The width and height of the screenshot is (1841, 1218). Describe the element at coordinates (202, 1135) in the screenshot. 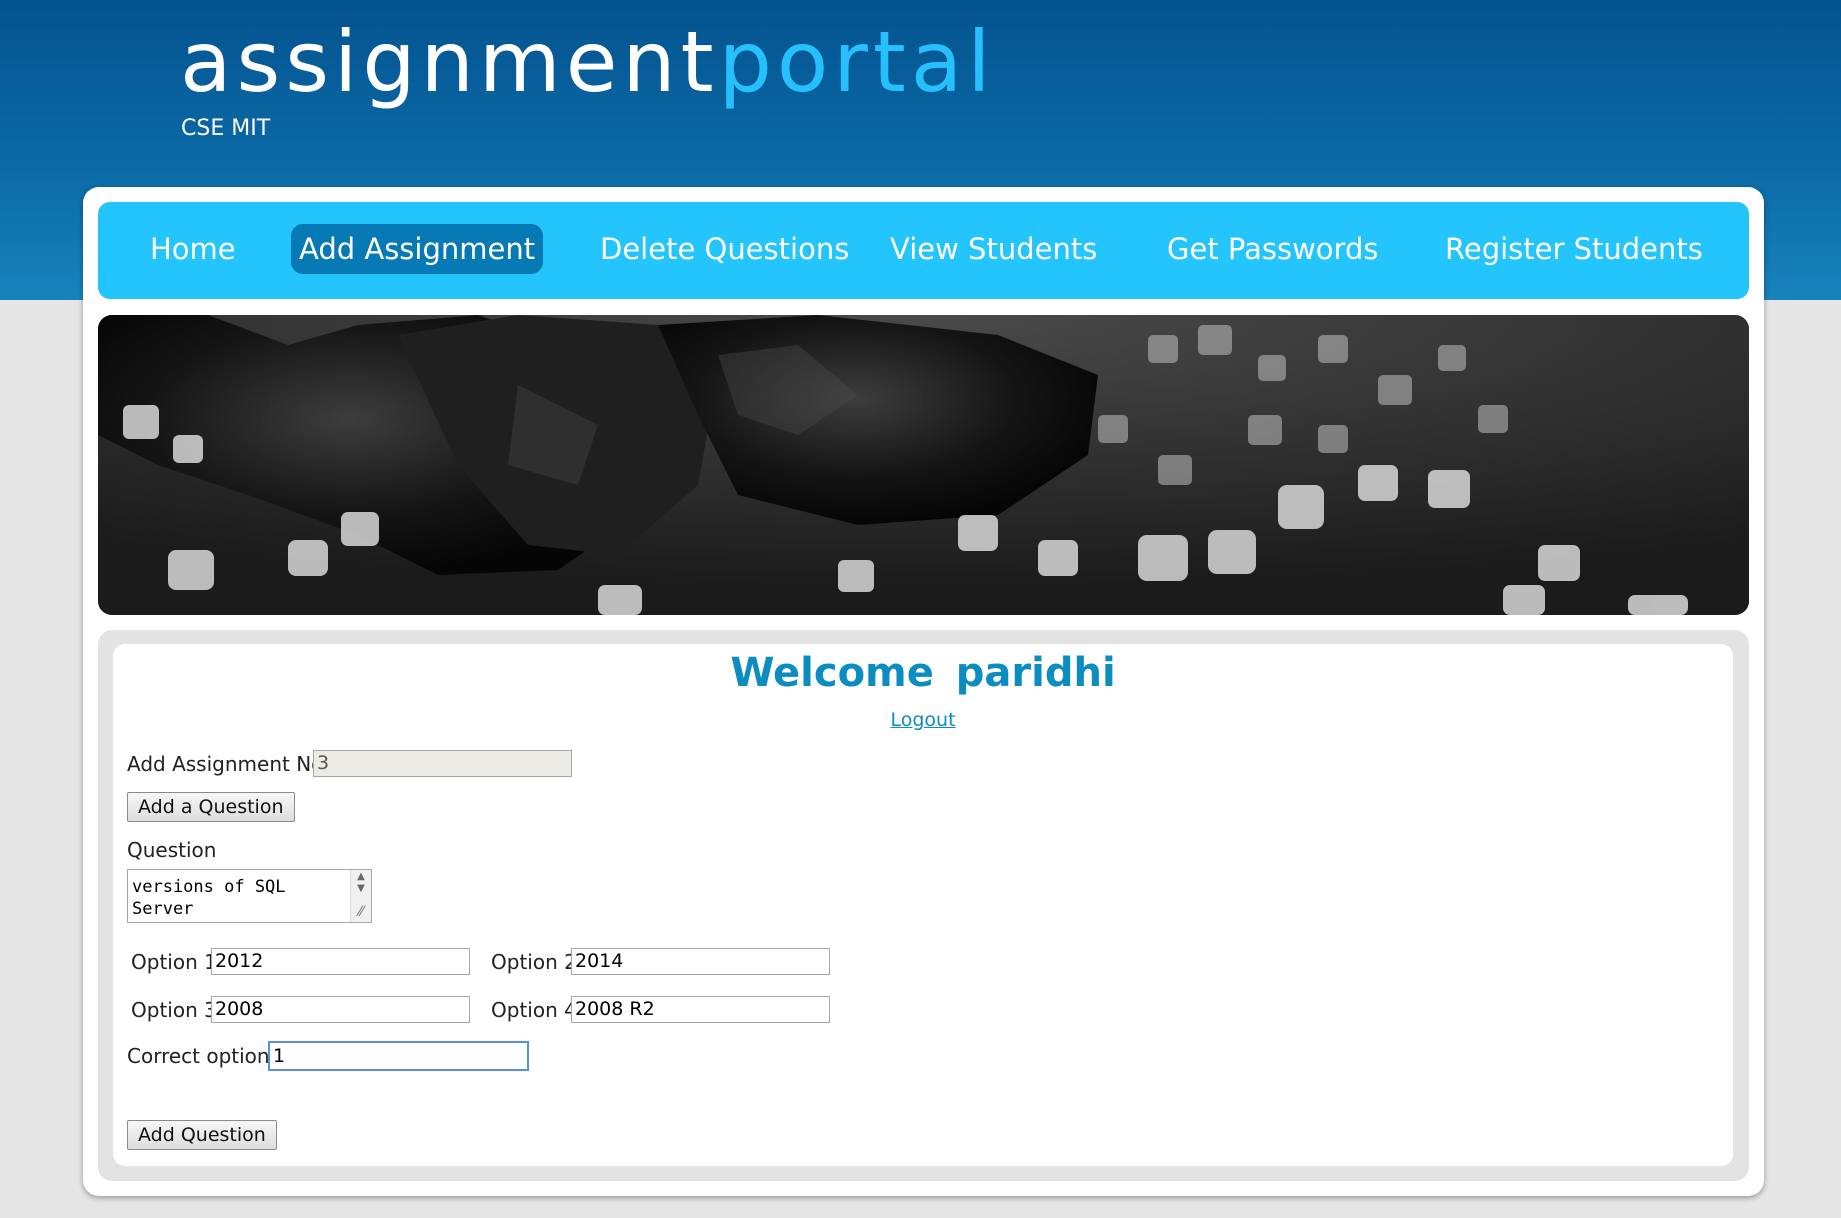

I see `add-question-button: Add Question` at that location.